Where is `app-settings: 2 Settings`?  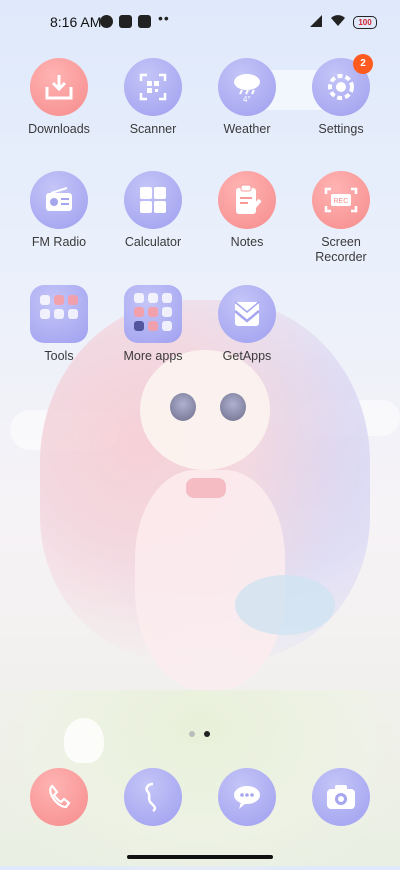 app-settings: 2 Settings is located at coordinates (341, 95).